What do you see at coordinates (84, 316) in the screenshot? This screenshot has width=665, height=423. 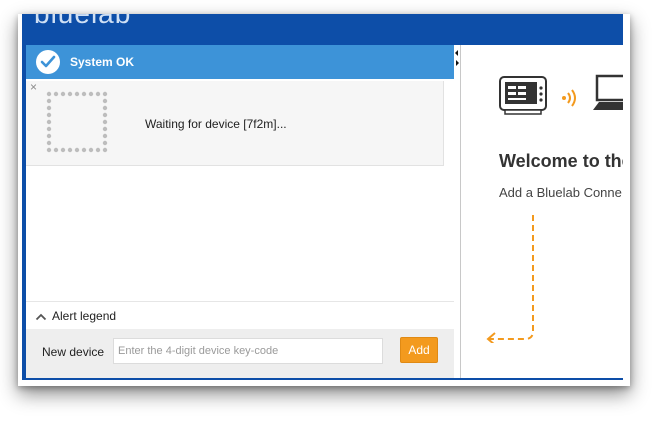 I see `alert-legend-label: Alert legend` at bounding box center [84, 316].